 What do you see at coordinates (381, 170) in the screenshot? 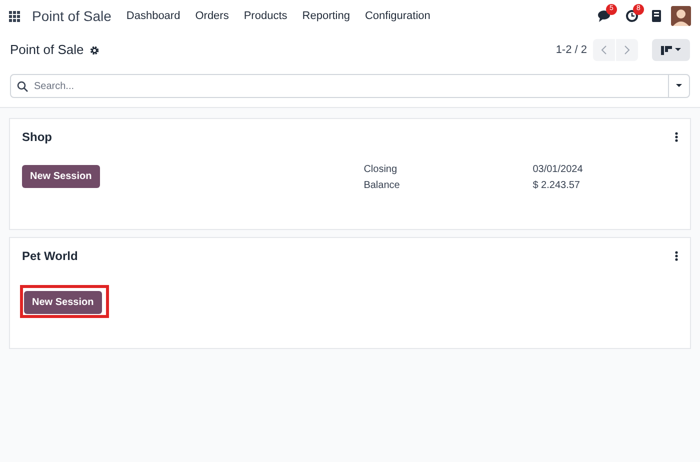
I see `detail-label: Closing` at bounding box center [381, 170].